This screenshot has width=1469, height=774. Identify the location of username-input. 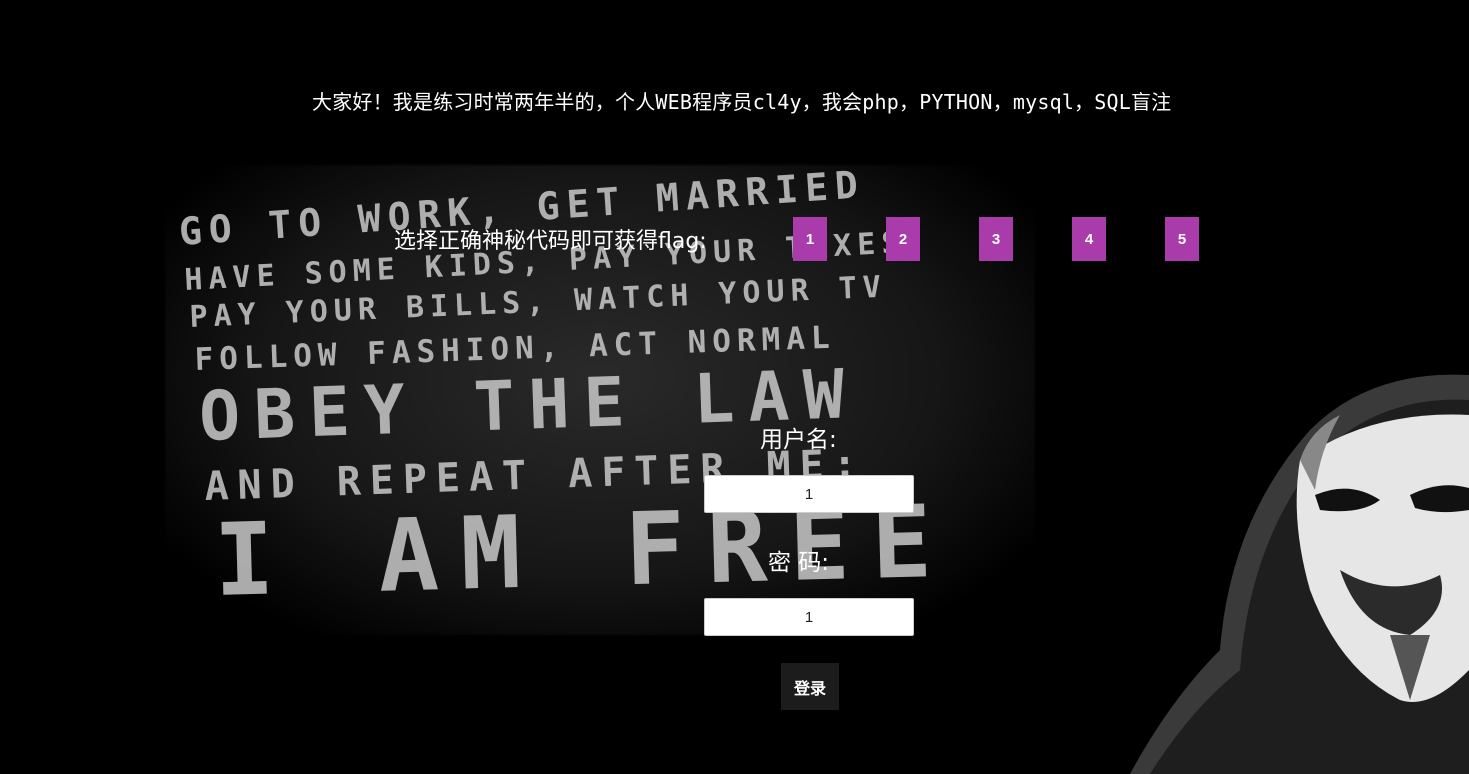
(809, 494).